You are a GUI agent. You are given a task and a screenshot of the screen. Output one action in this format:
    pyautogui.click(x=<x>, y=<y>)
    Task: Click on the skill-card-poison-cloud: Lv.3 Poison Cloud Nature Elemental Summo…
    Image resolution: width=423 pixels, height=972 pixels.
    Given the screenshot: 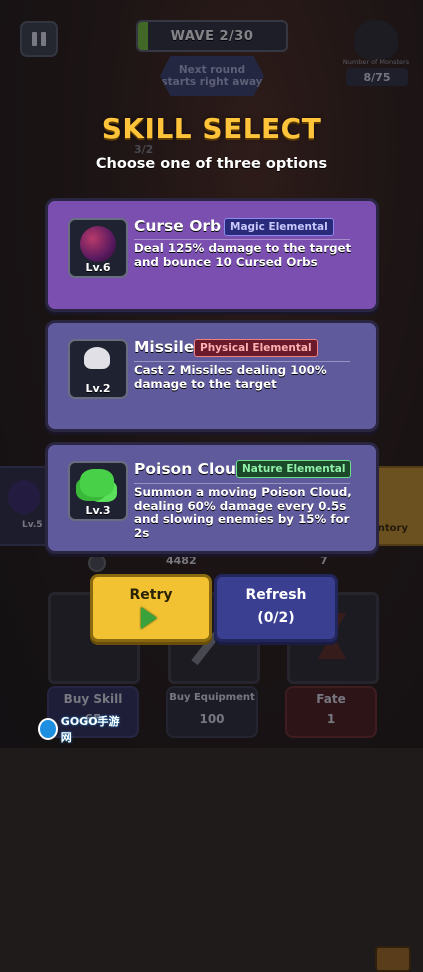 What is the action you would take?
    pyautogui.click(x=212, y=498)
    